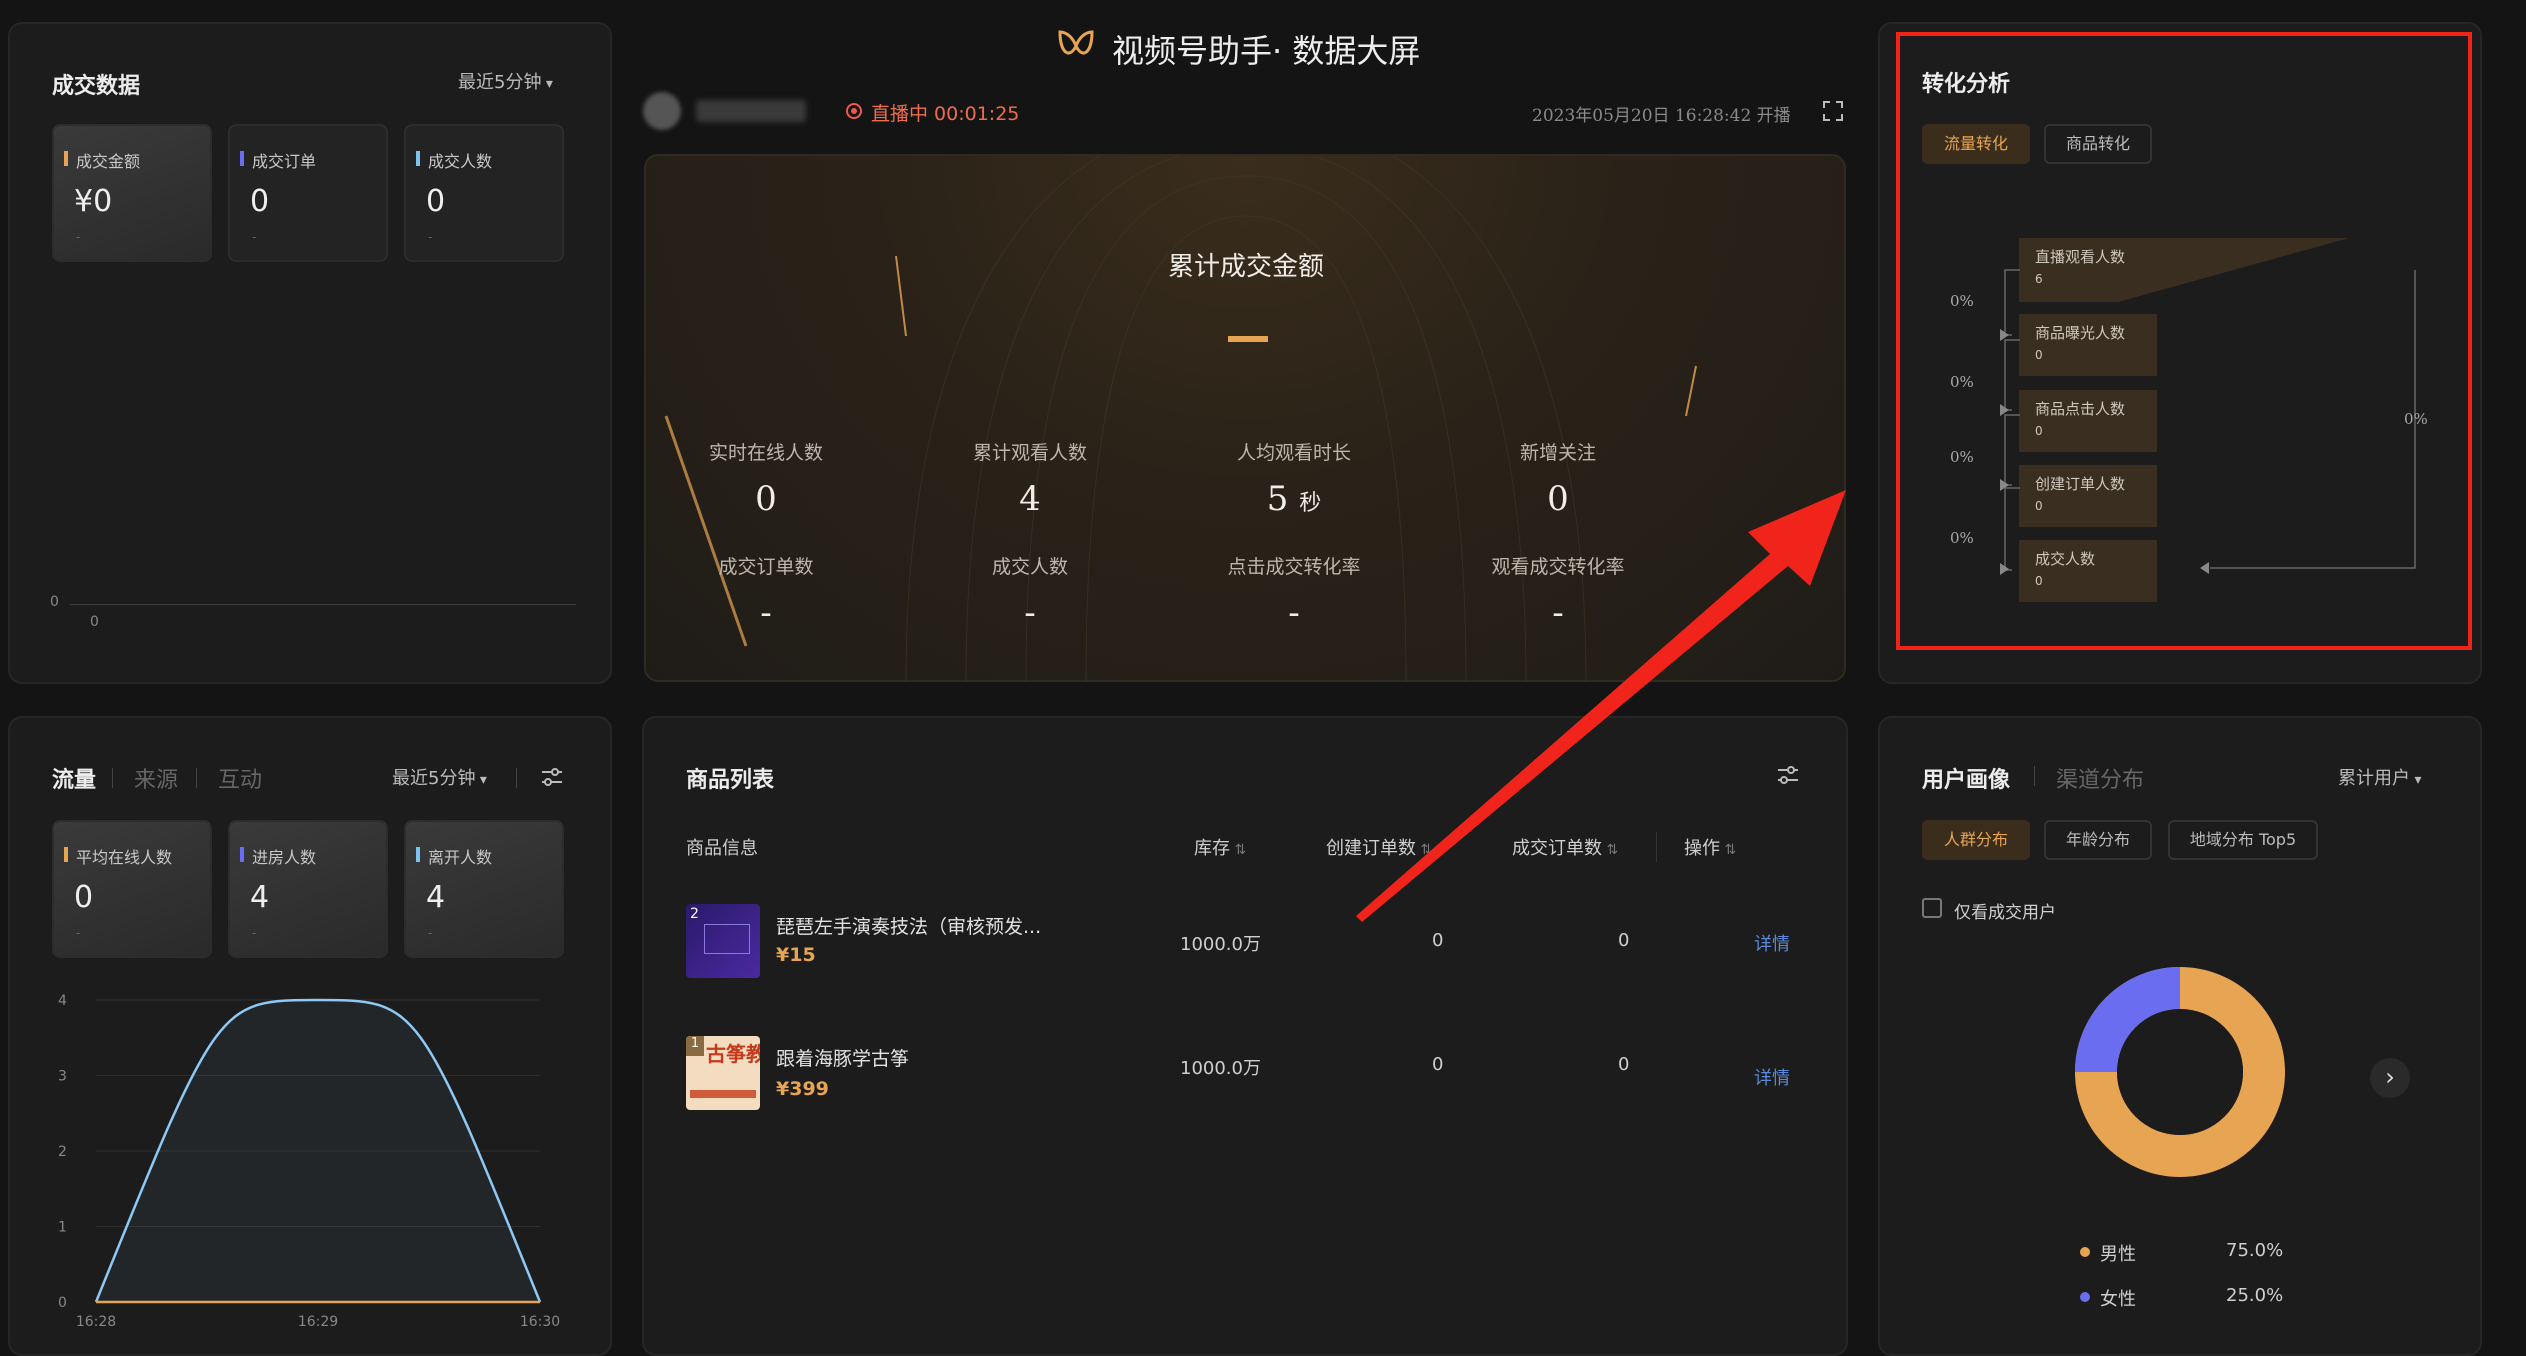 This screenshot has height=1356, width=2526. I want to click on product-title: 商品列表, so click(730, 780).